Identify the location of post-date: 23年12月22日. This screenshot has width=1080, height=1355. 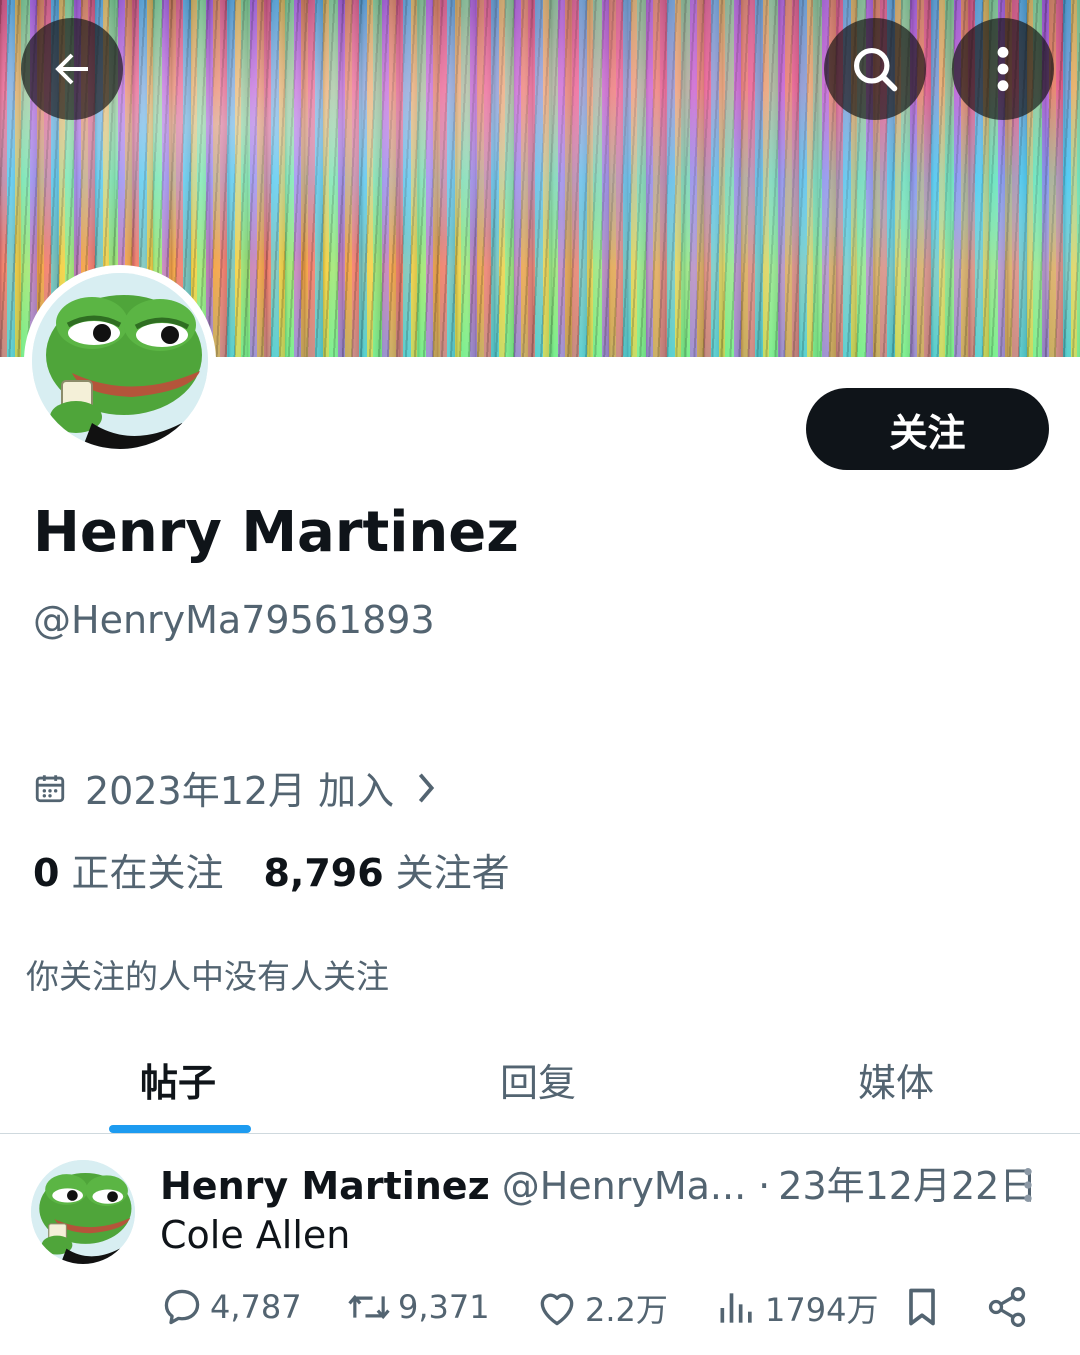
(907, 1182).